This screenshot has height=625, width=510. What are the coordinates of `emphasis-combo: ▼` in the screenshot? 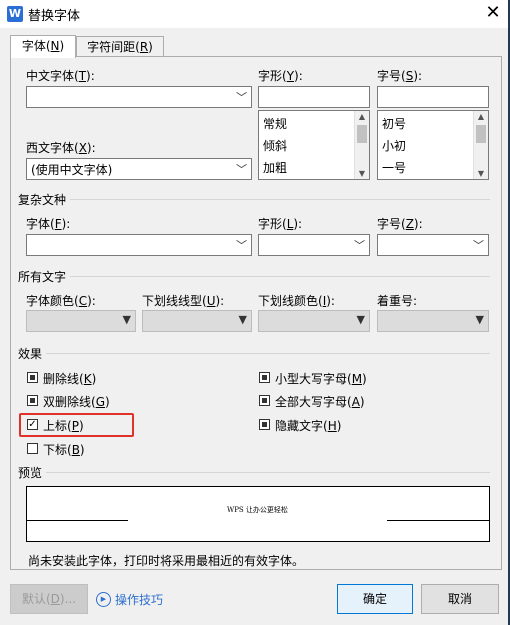 It's located at (433, 321).